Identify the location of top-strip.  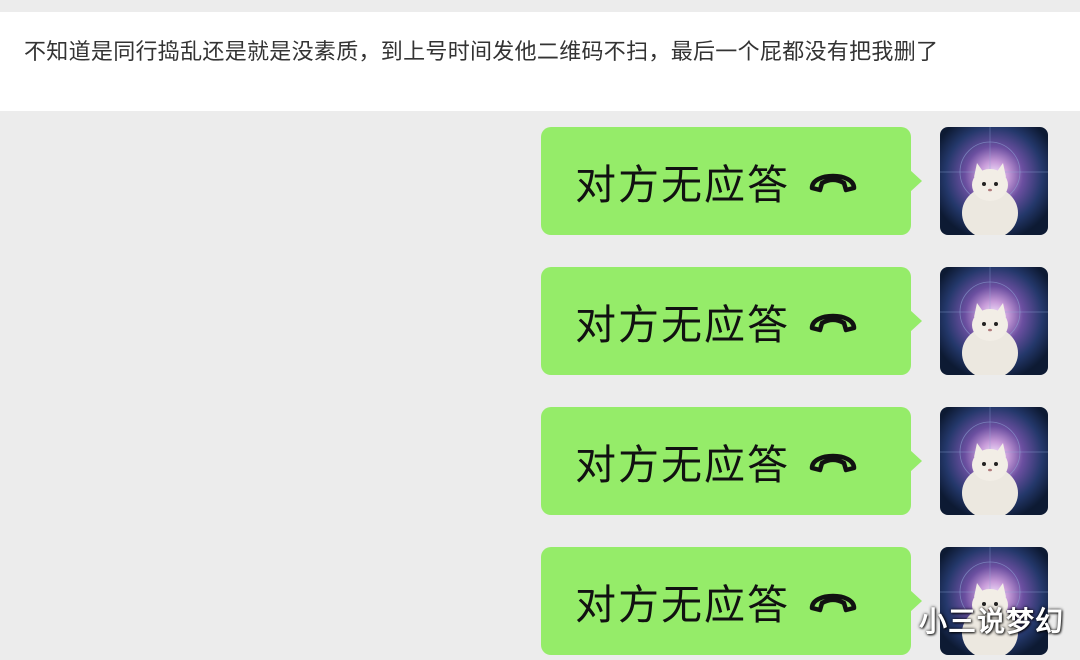
(540, 6).